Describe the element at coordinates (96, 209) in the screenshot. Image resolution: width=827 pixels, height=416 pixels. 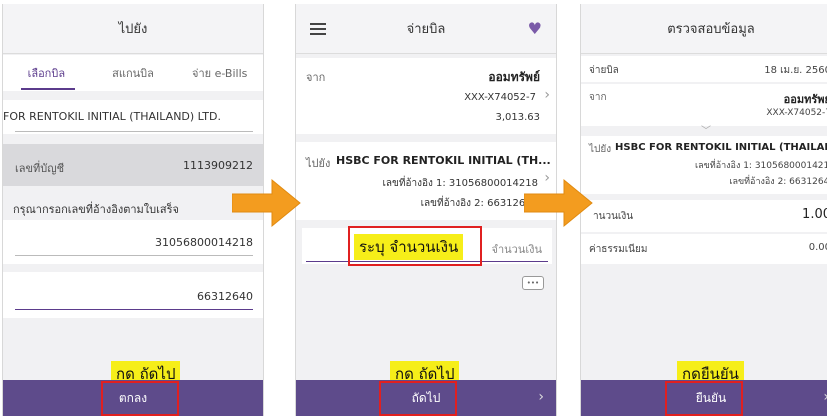
I see `ref-prompt: กรุณากรอกเลขที่อ้างอิงตามใบเสร็จ` at that location.